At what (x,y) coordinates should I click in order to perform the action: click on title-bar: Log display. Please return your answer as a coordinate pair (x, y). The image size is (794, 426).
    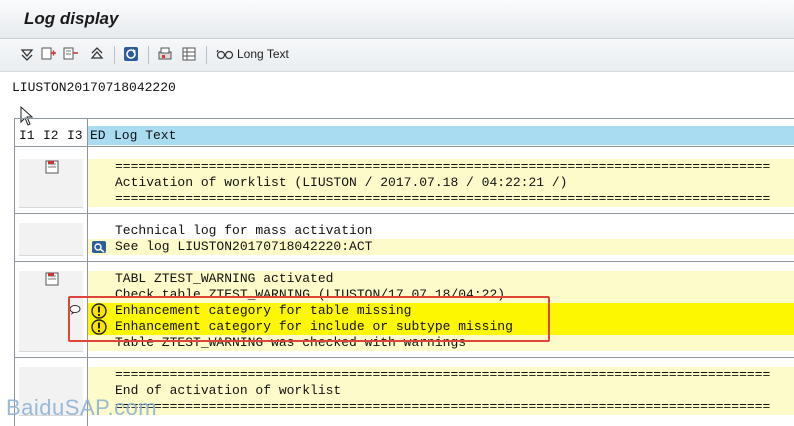
    Looking at the image, I should click on (397, 19).